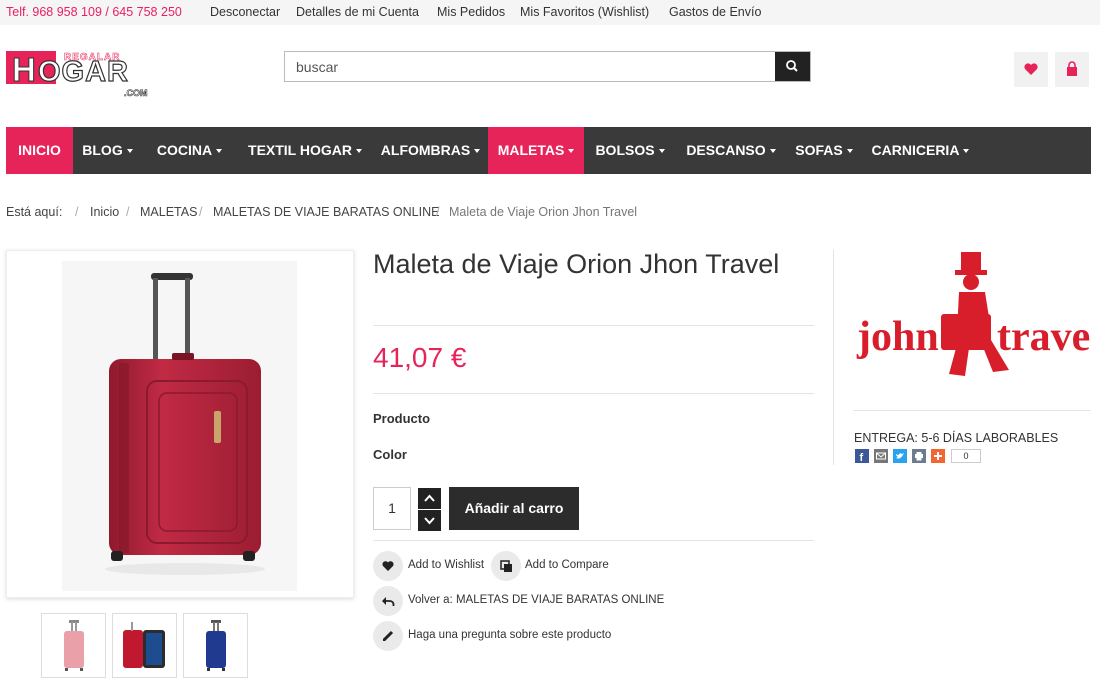  What do you see at coordinates (245, 12) in the screenshot?
I see `link-logout: Desconectar` at bounding box center [245, 12].